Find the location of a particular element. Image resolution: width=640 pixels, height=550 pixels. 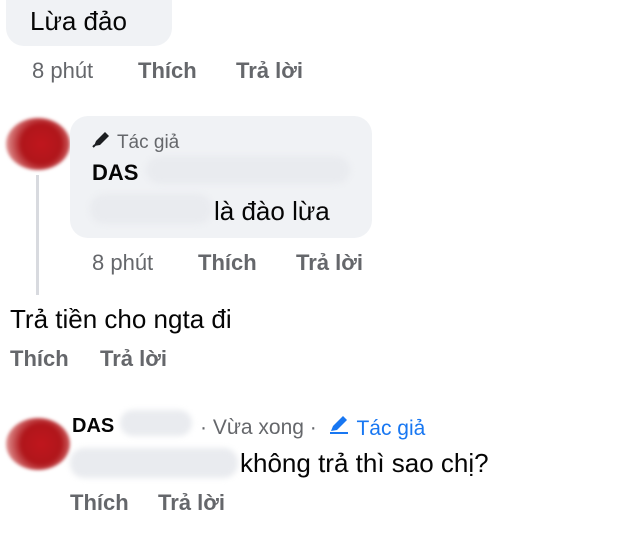

reply-text: là đào lừa is located at coordinates (272, 211).